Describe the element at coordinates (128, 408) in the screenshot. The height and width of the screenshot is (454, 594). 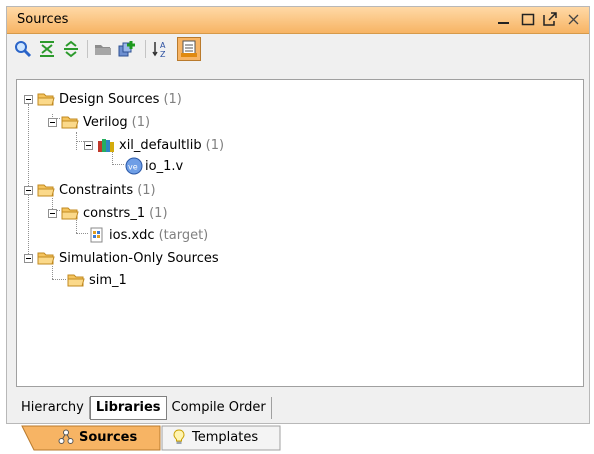
I see `tab-libraries: Libraries` at that location.